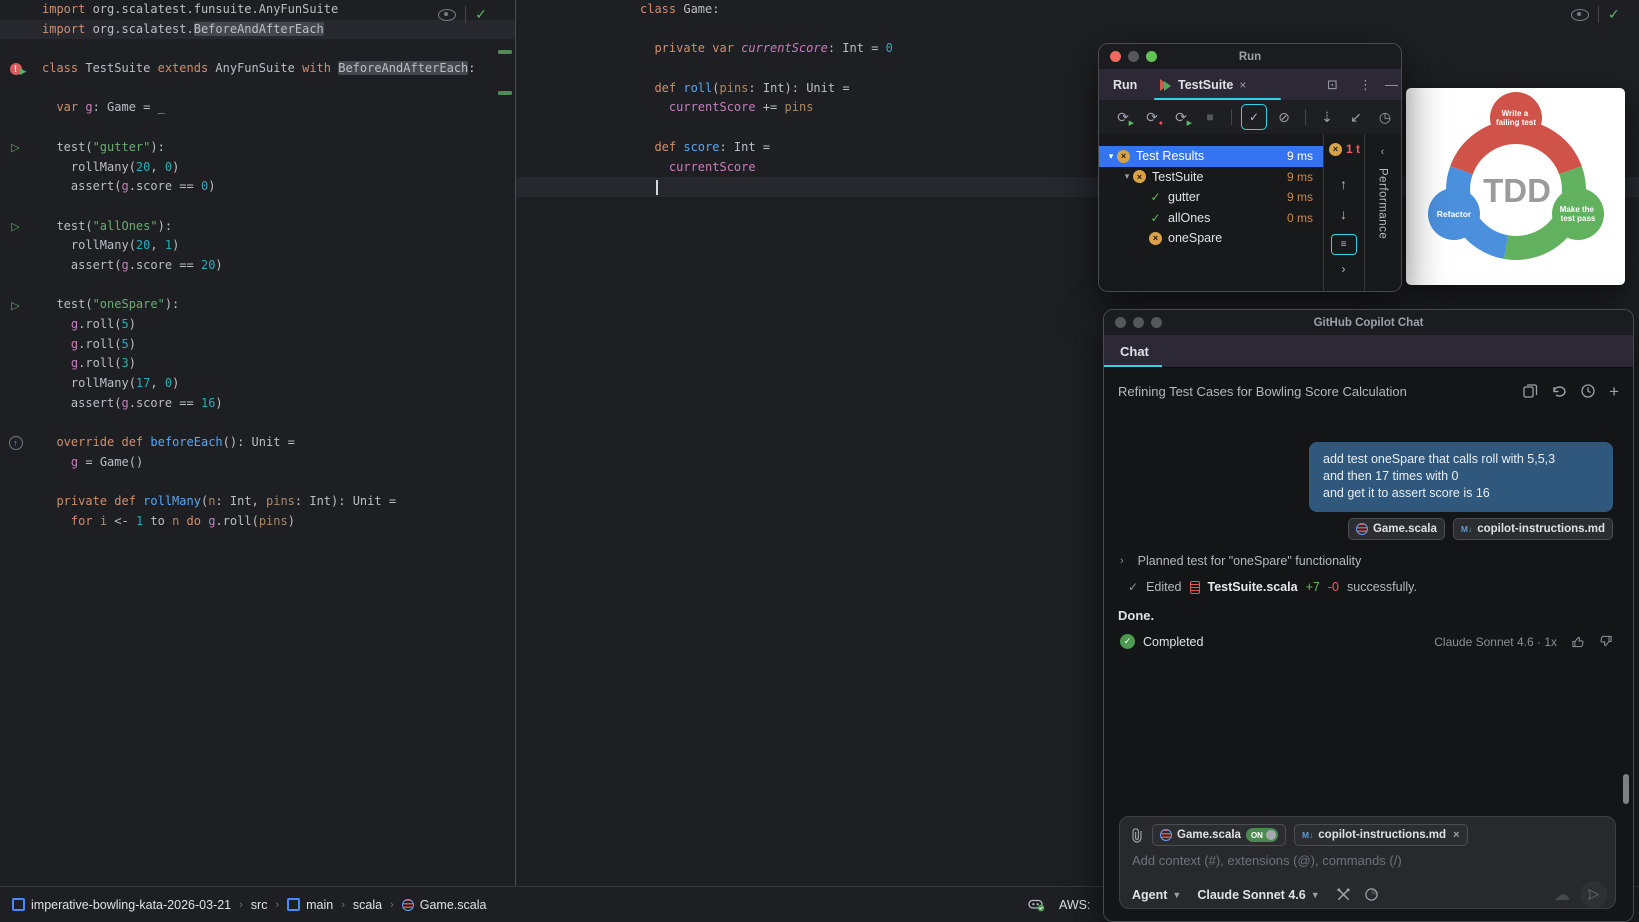 The width and height of the screenshot is (1639, 922). What do you see at coordinates (257, 266) in the screenshot?
I see `code-line: assert(g.score == 20)` at bounding box center [257, 266].